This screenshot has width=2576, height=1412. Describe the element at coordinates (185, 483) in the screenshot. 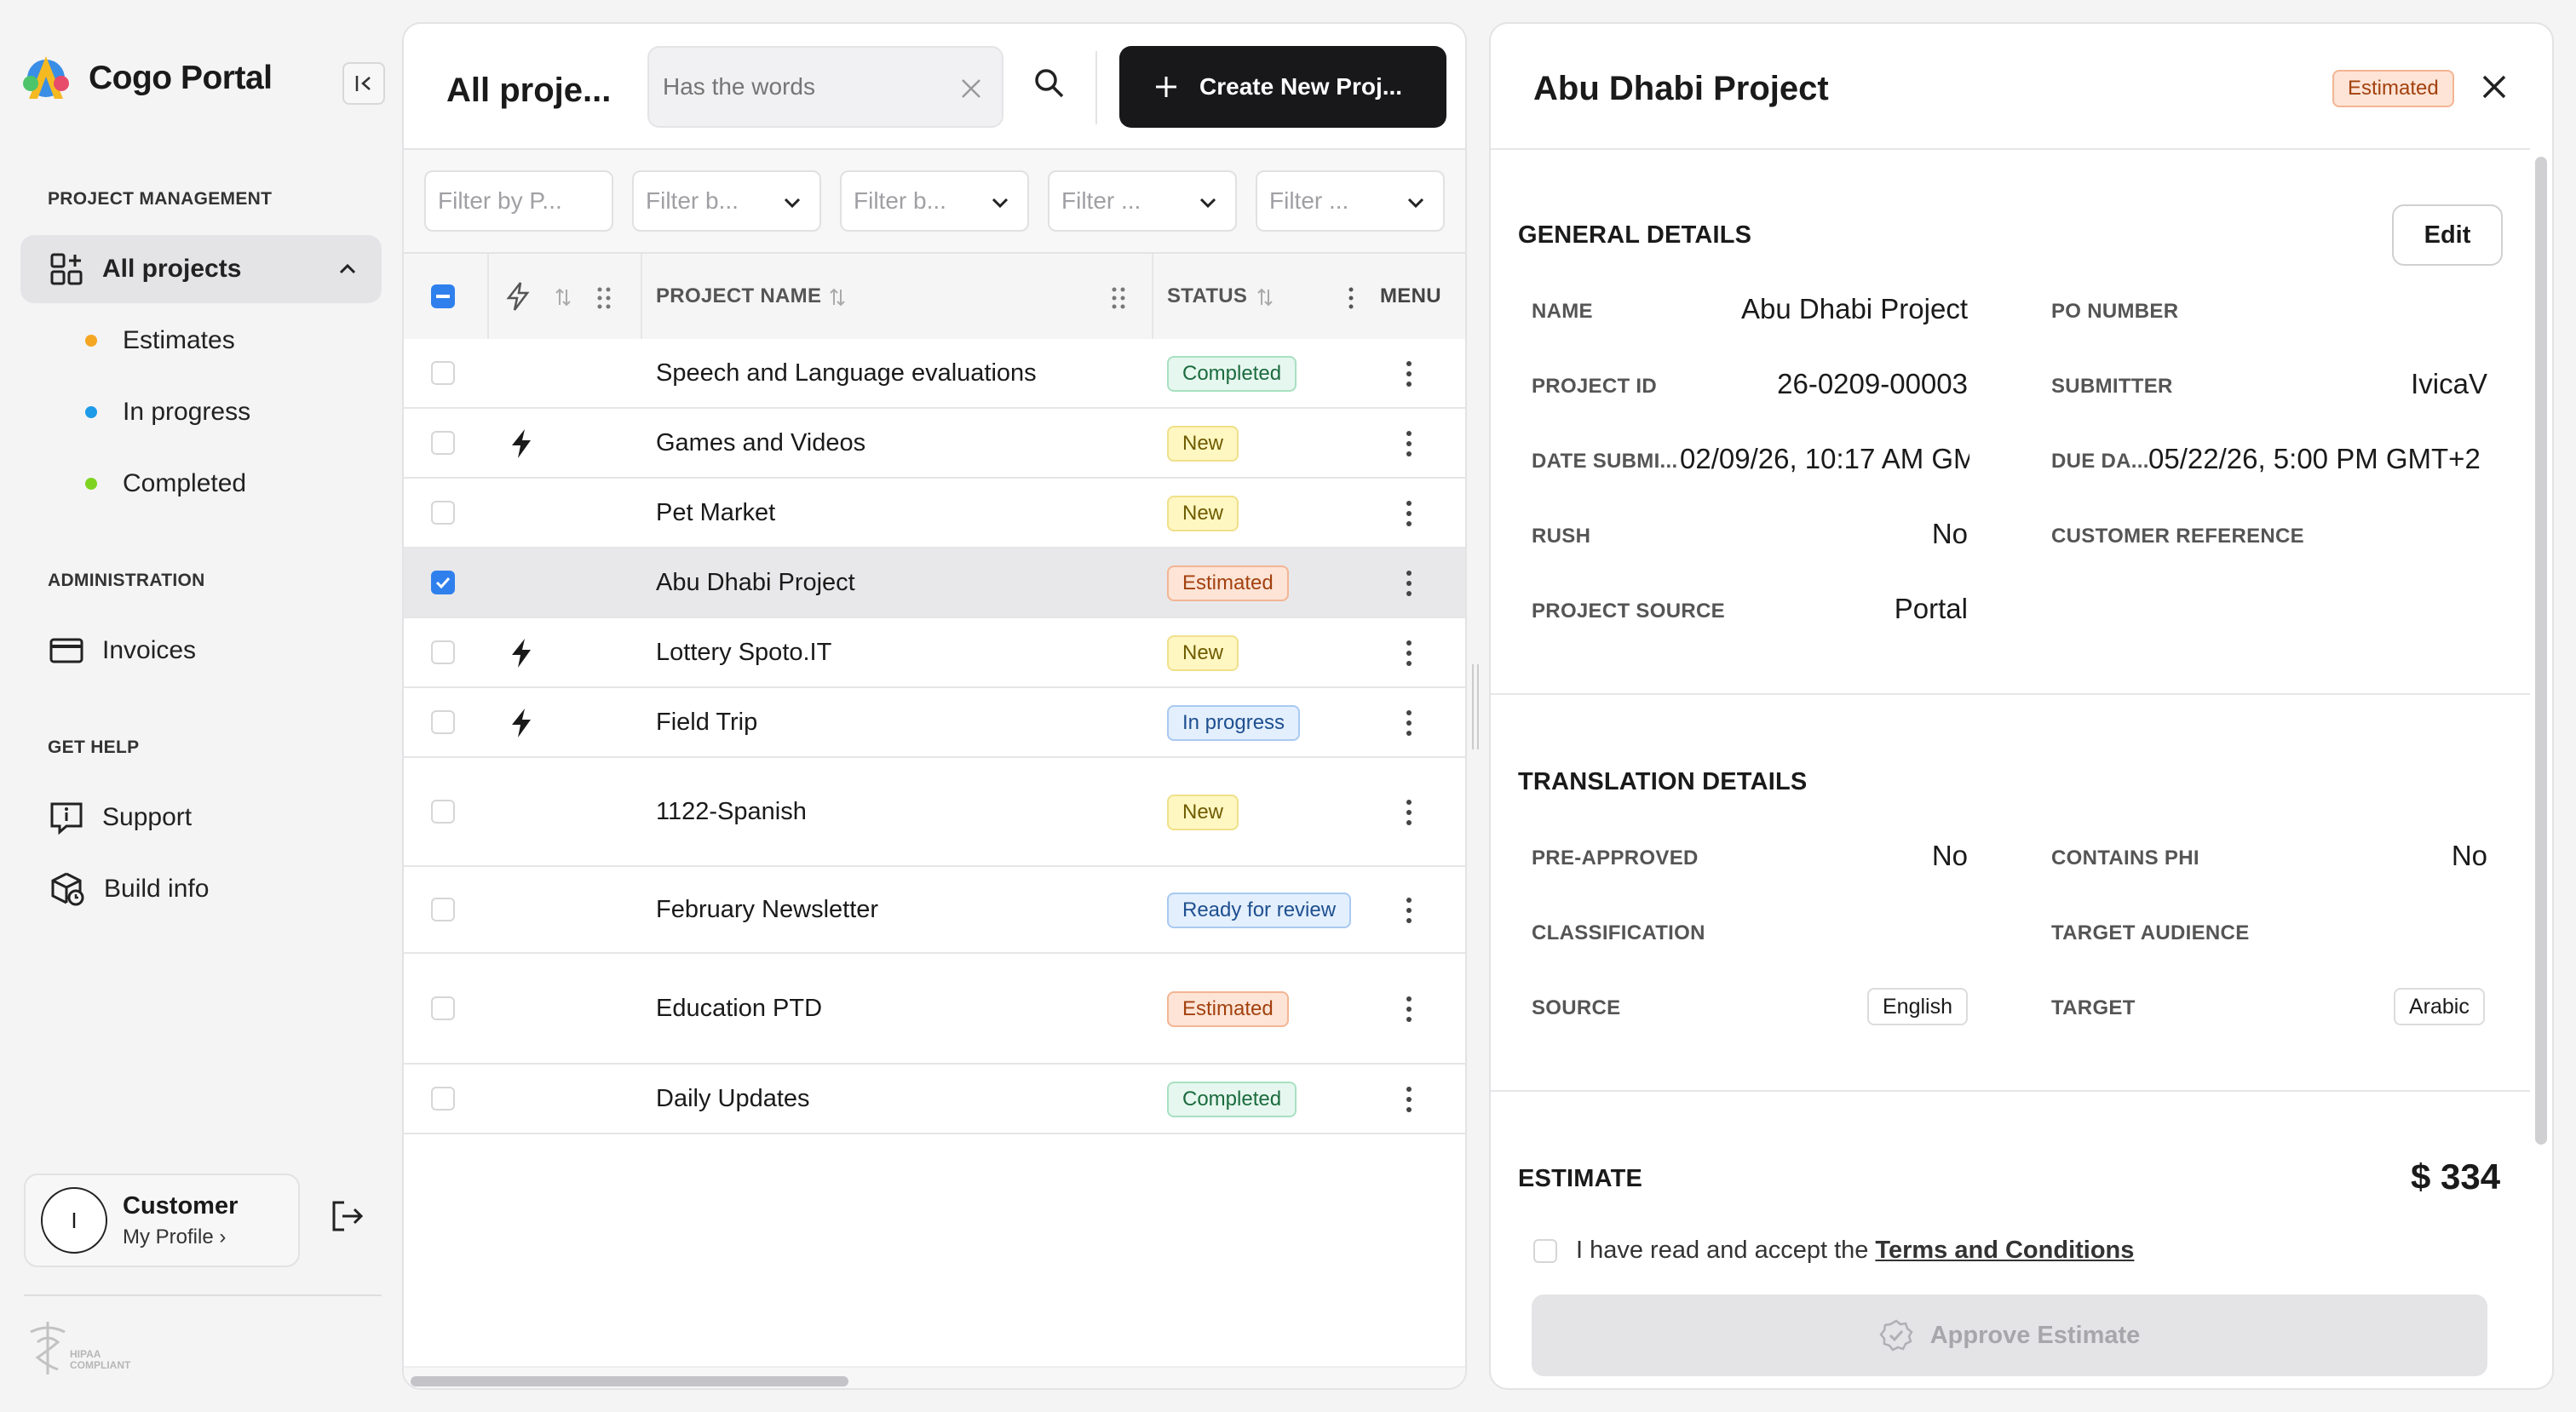

I see `sidebar-item-label: Completed` at that location.